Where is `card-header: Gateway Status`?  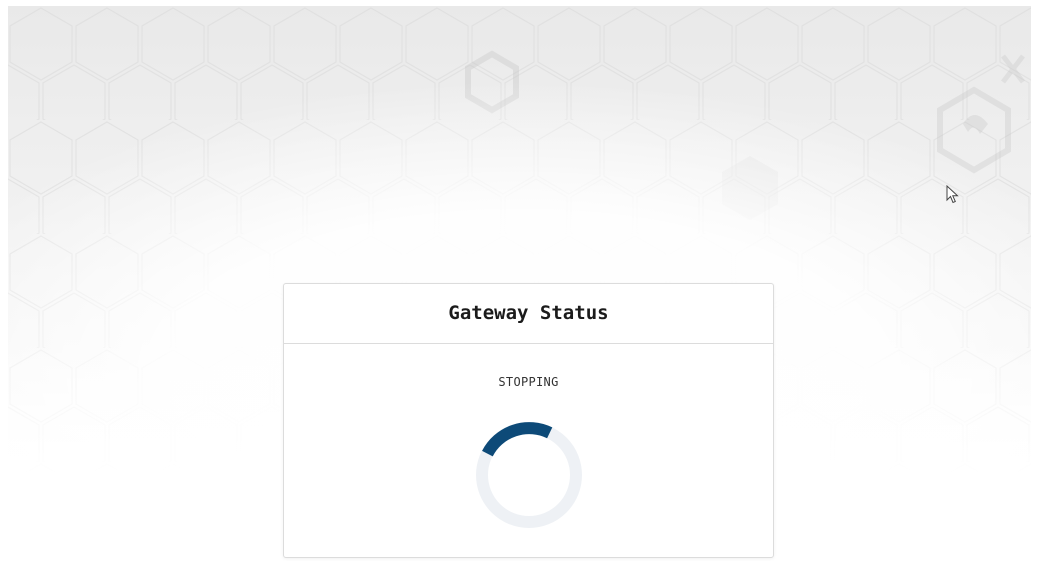 card-header: Gateway Status is located at coordinates (528, 314).